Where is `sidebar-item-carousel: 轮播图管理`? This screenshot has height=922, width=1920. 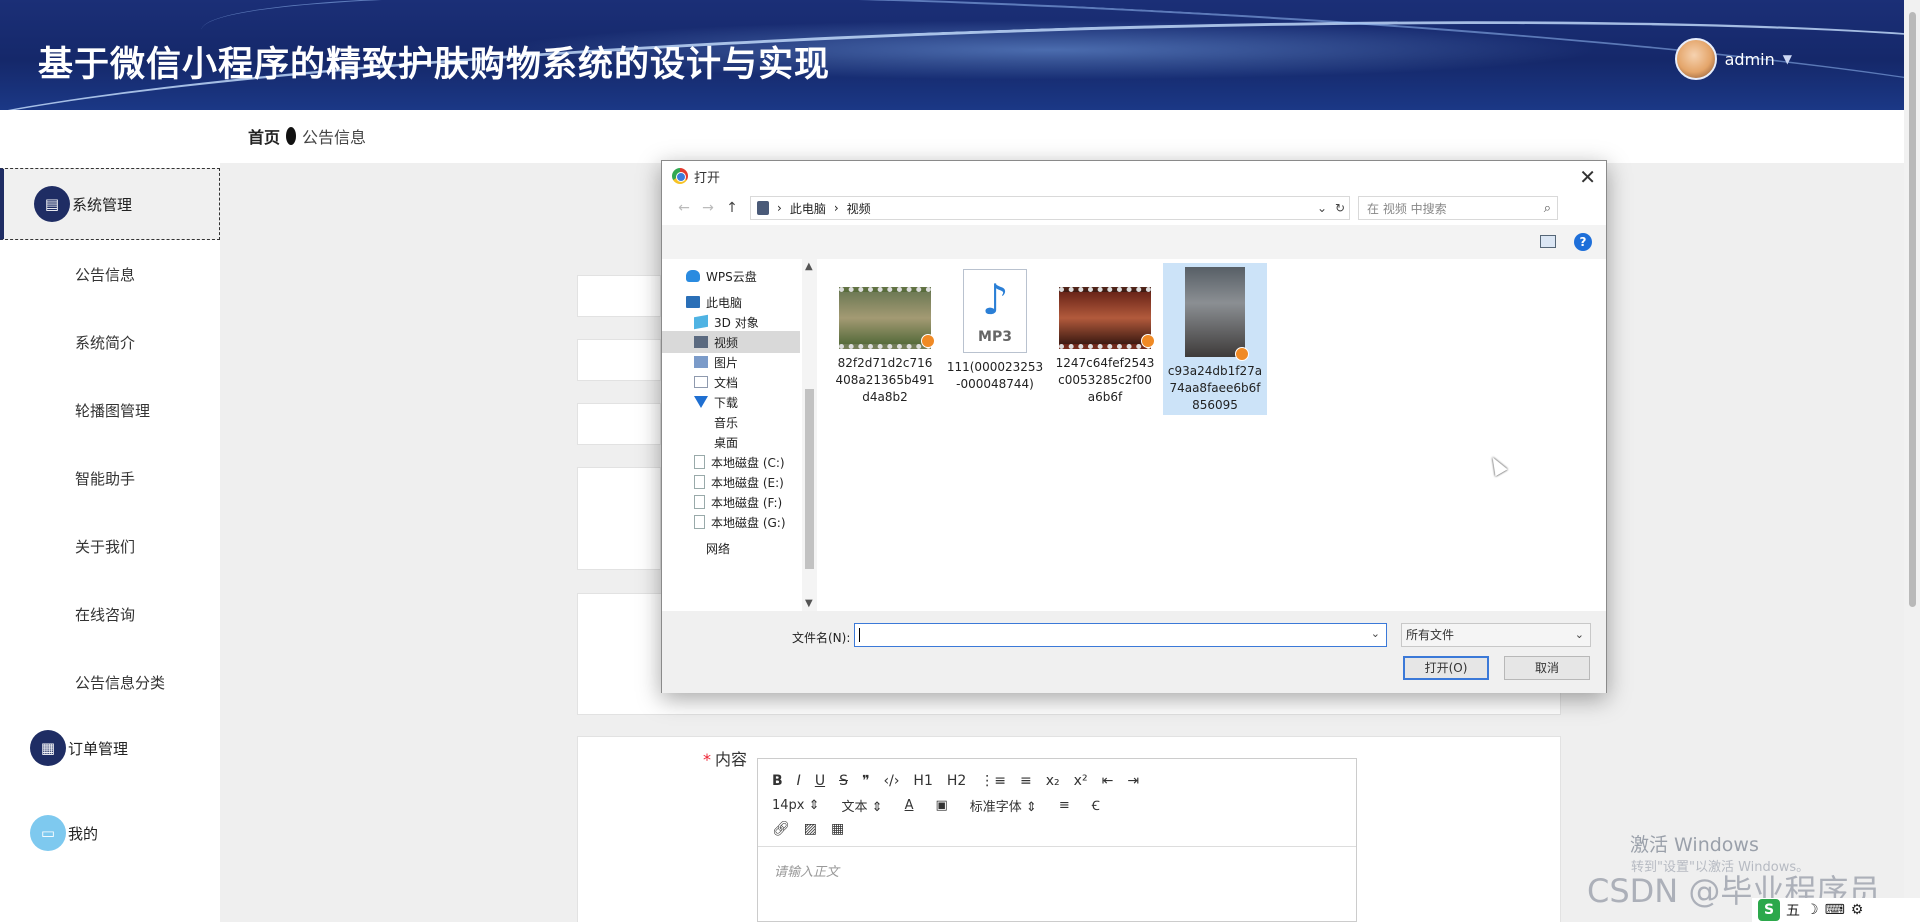
sidebar-item-carousel: 轮播图管理 is located at coordinates (112, 410).